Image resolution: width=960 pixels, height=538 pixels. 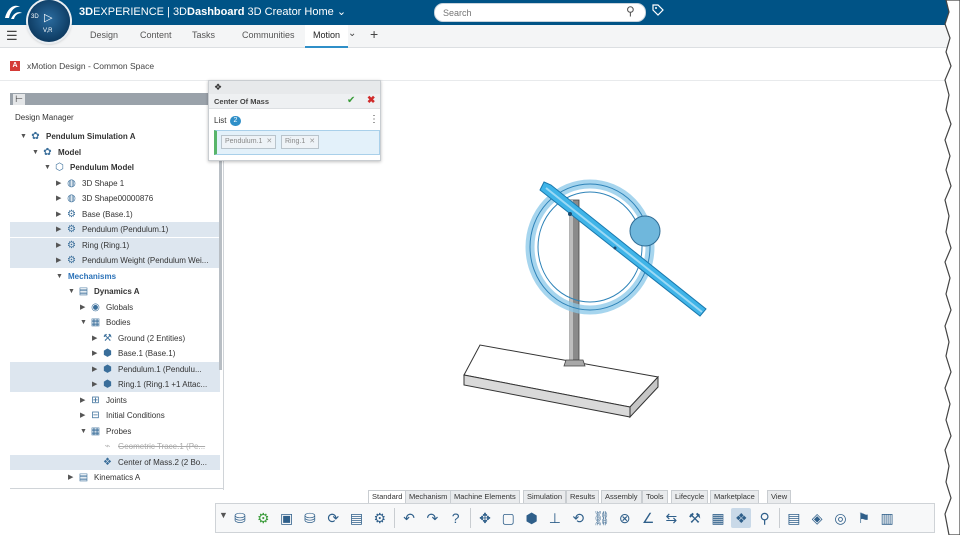 I want to click on toolbar-tab-tools: Tools, so click(x=655, y=497).